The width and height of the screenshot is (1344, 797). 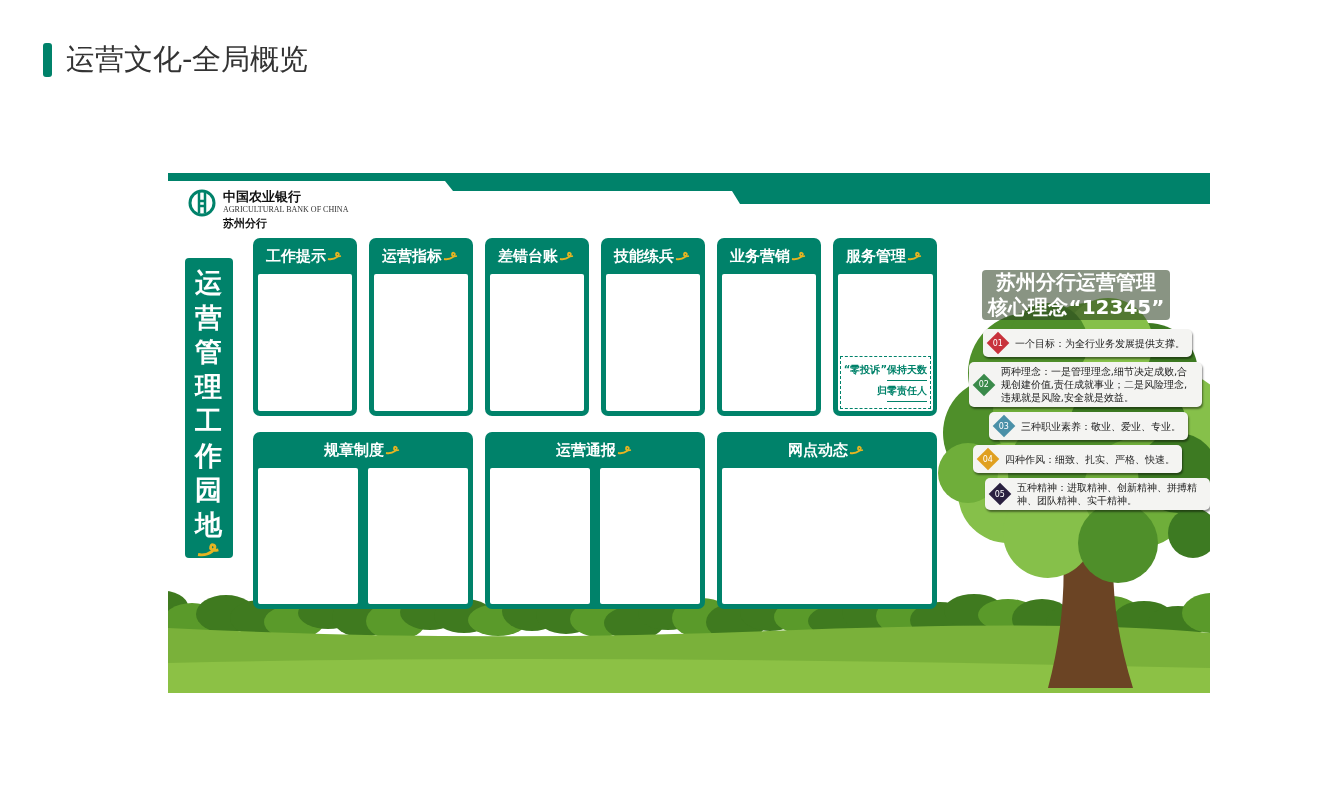 I want to click on concept-text: 五种精神：进取精神、创新精神、拼搏精神、团队精神、实干精神。, so click(x=1107, y=494).